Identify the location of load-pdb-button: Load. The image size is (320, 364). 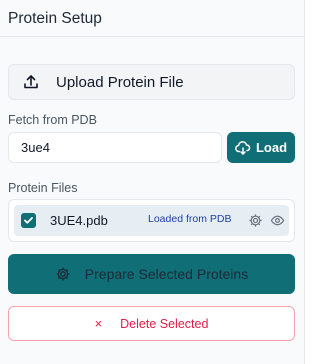
(261, 147).